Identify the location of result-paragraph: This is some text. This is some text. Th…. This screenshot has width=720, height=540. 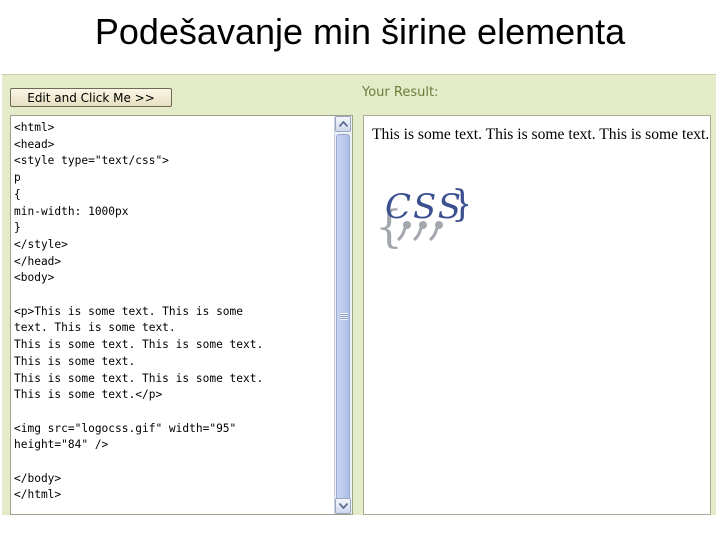
(541, 134).